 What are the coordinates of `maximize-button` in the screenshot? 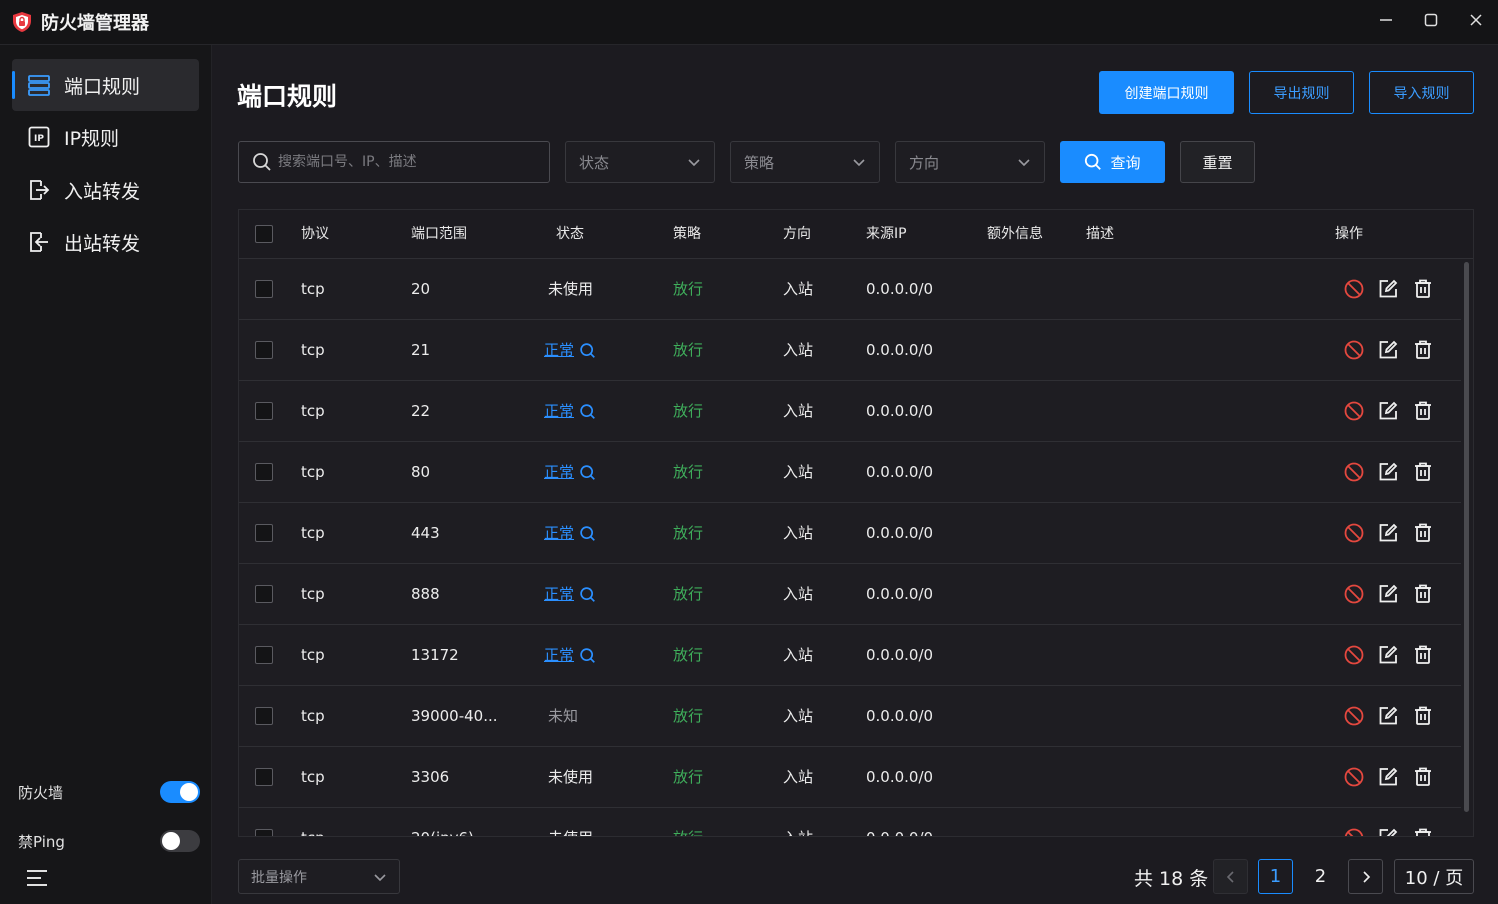 It's located at (1430, 20).